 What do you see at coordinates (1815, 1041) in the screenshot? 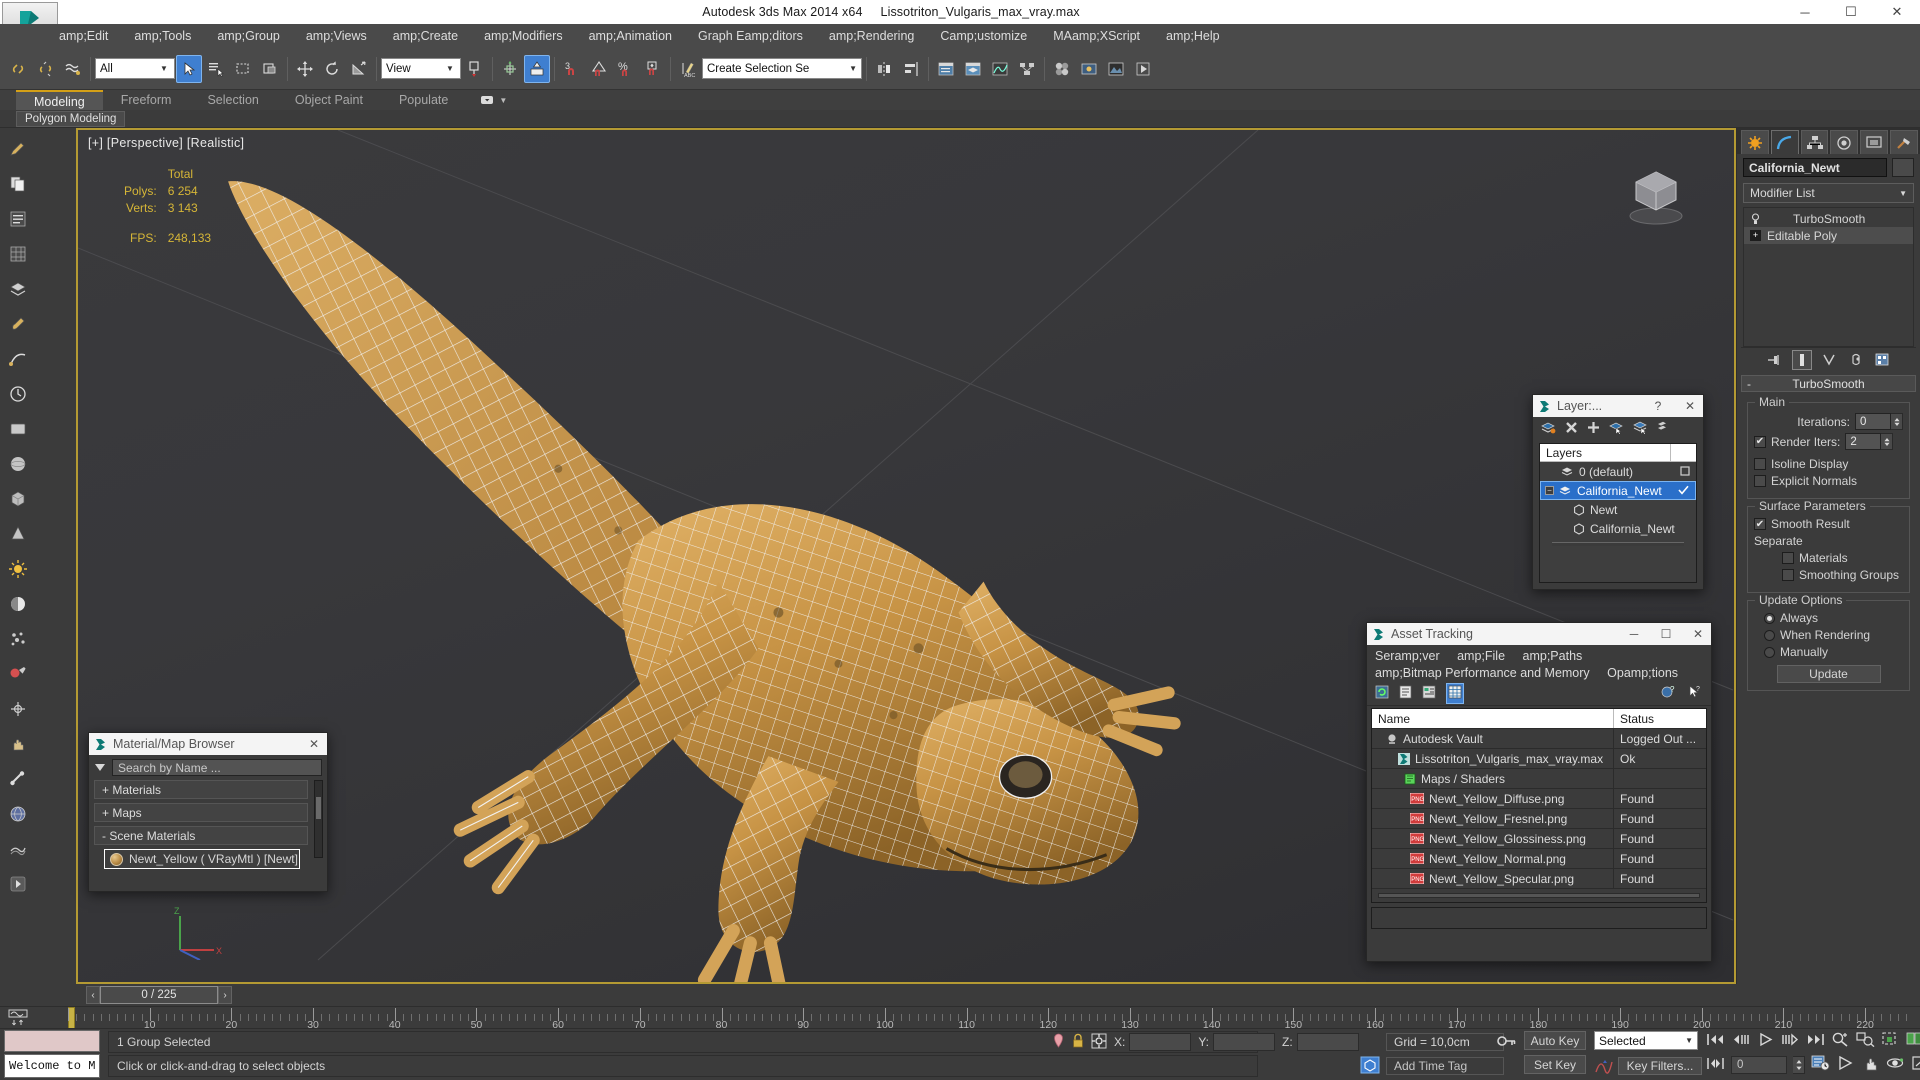
I see `go-to-end-icon` at bounding box center [1815, 1041].